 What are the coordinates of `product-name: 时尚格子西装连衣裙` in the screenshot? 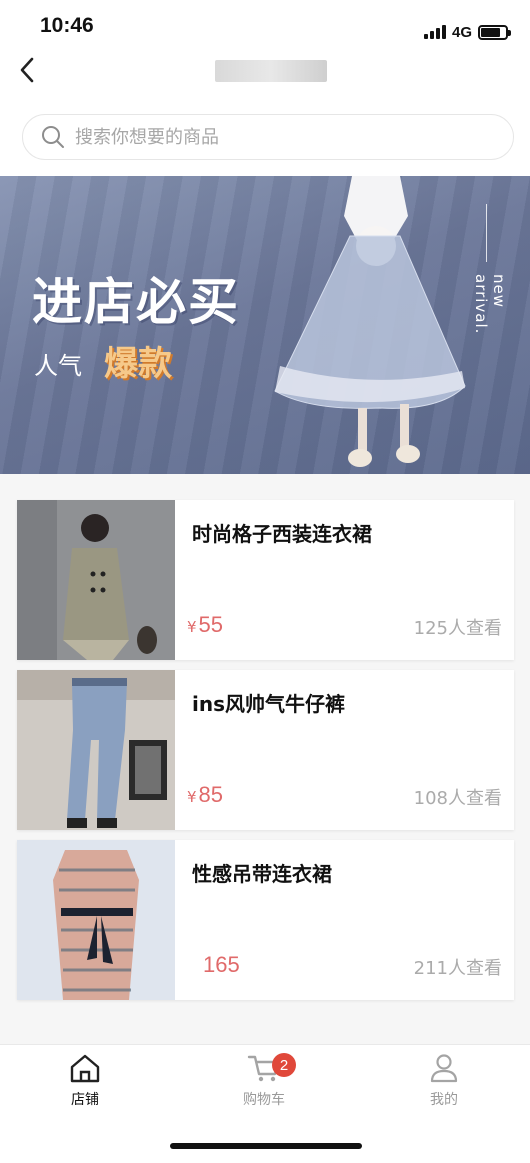 It's located at (282, 534).